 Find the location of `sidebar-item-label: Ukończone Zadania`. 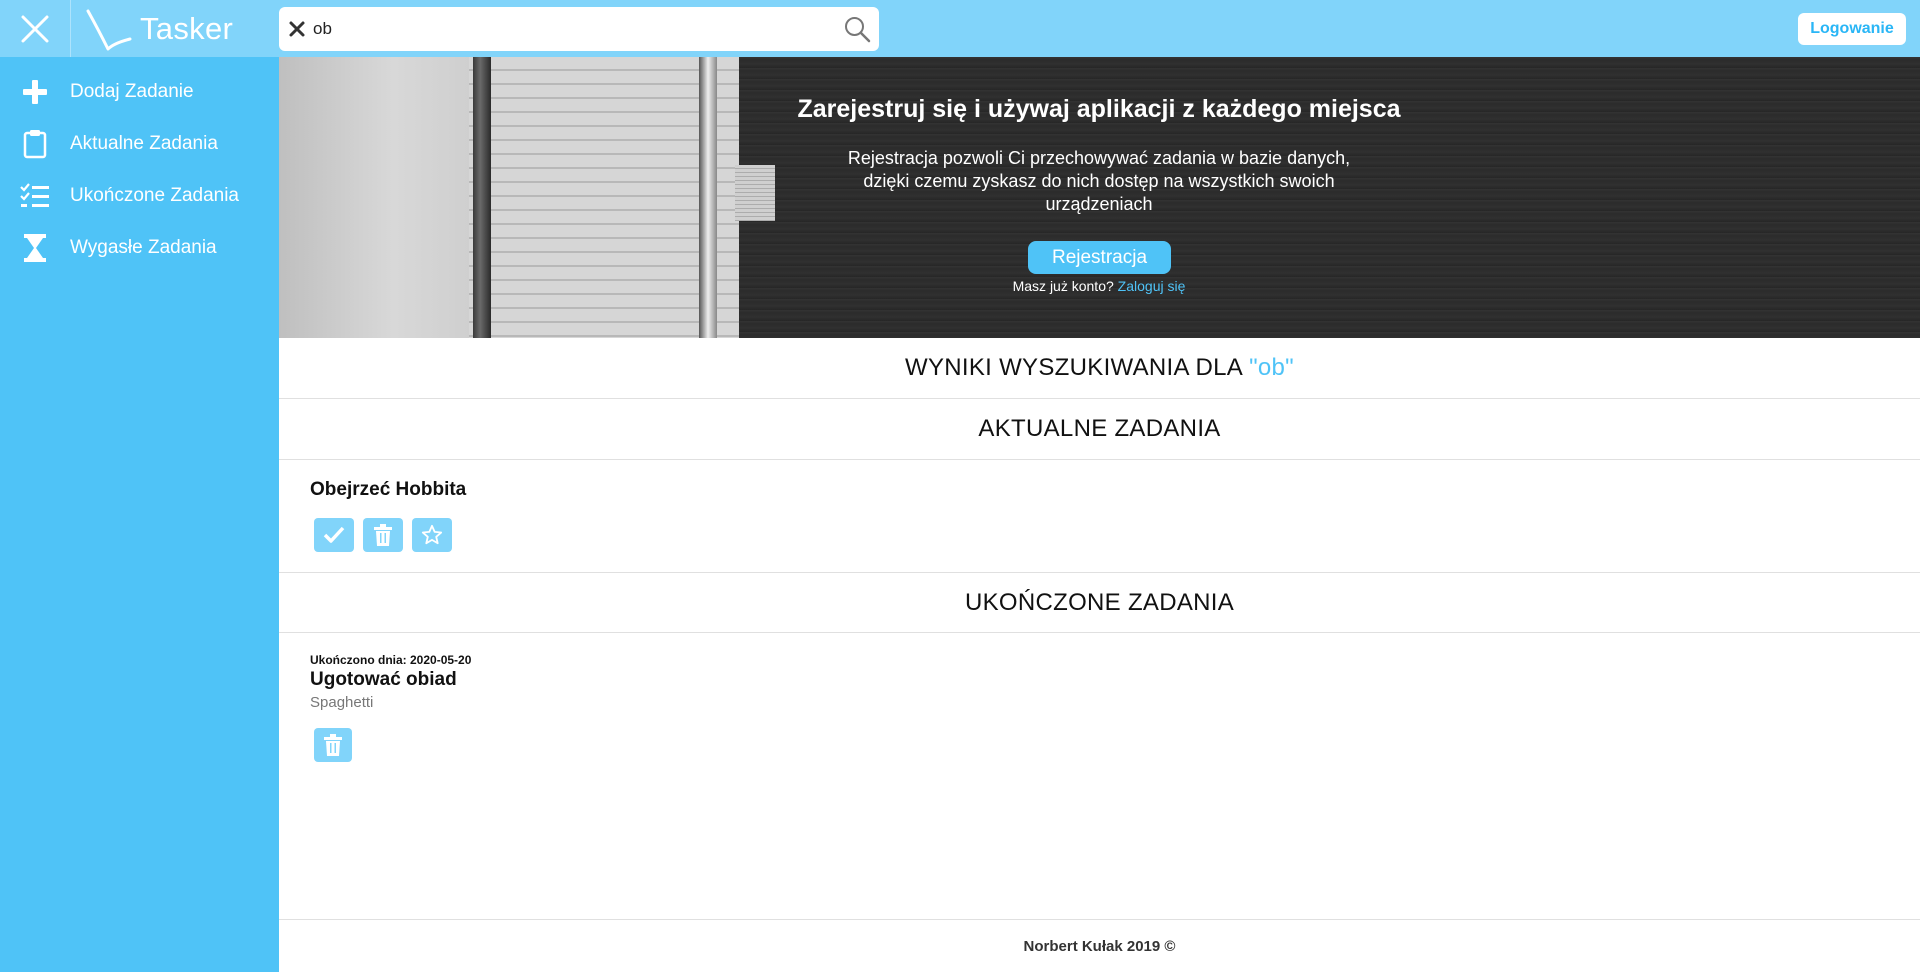

sidebar-item-label: Ukończone Zadania is located at coordinates (154, 195).